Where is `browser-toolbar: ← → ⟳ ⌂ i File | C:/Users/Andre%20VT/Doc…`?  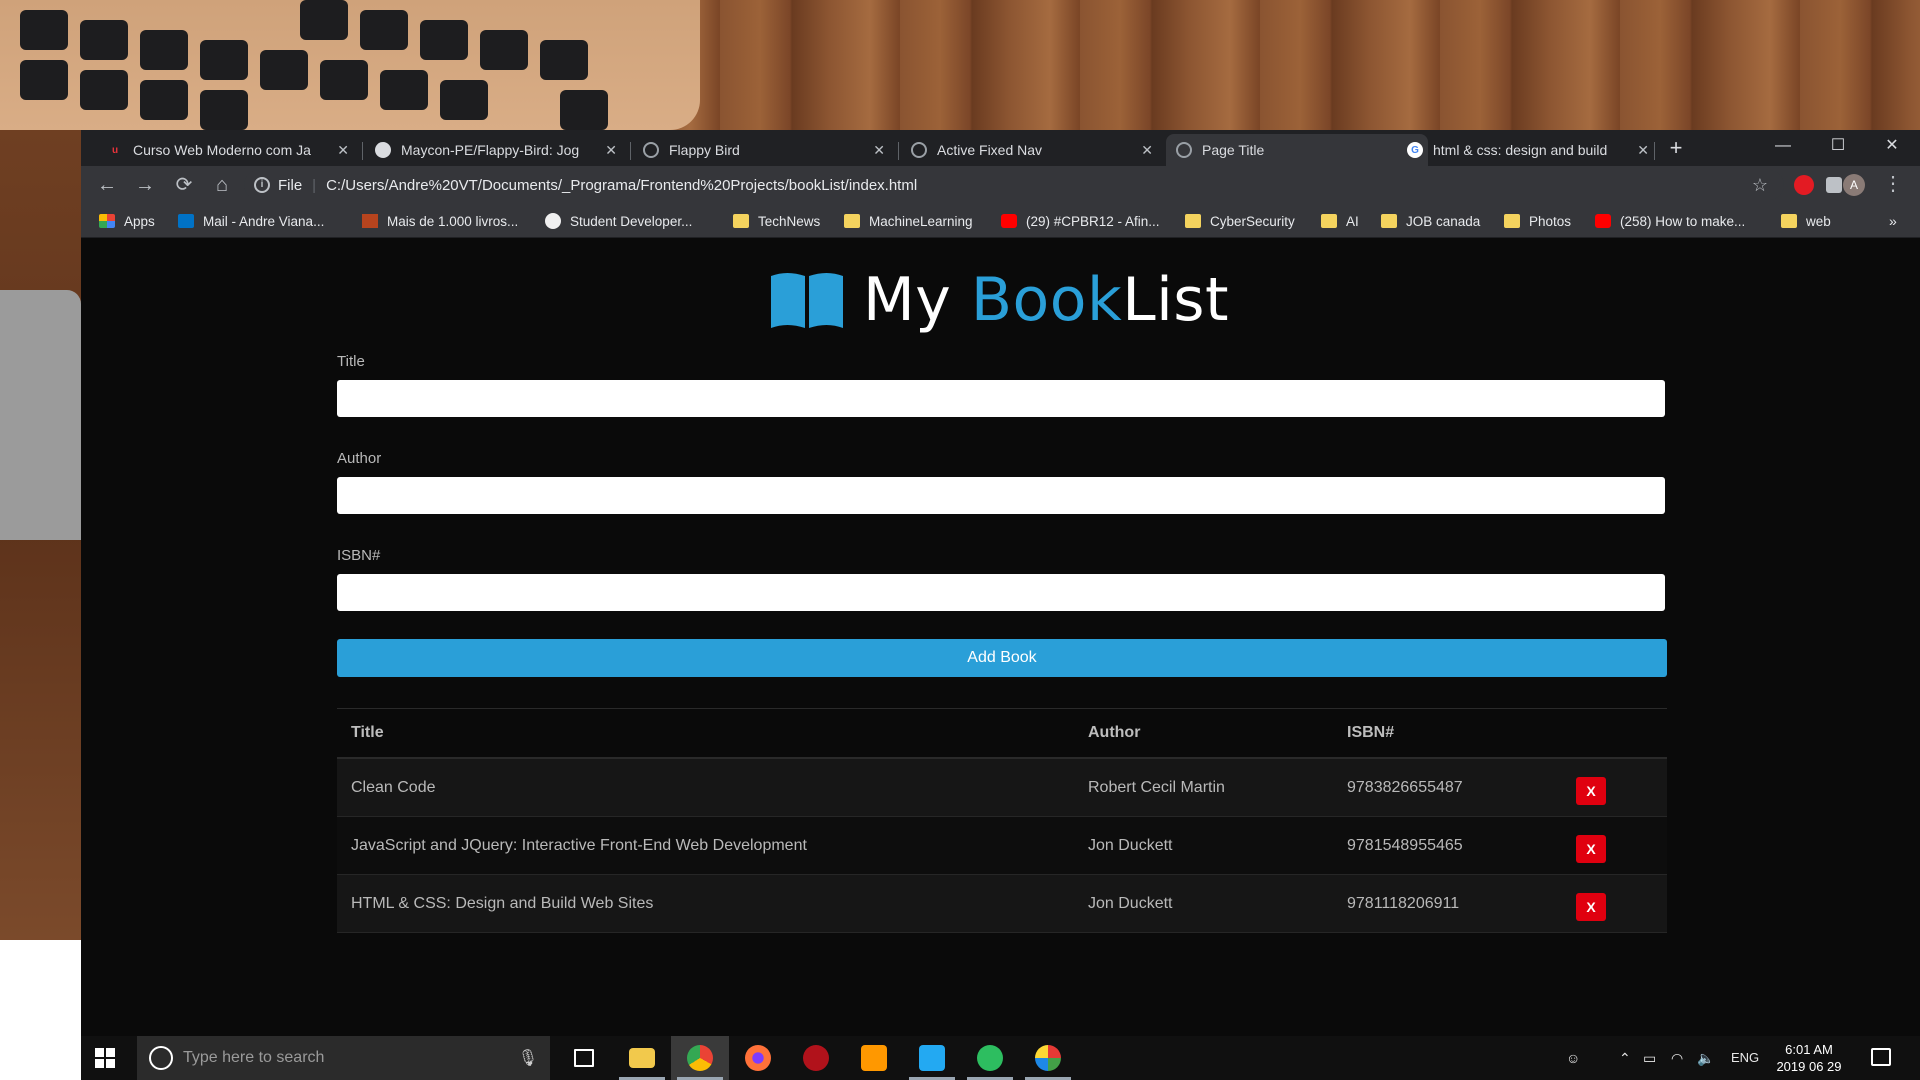
browser-toolbar: ← → ⟳ ⌂ i File | C:/Users/Andre%20VT/Doc… is located at coordinates (1000, 185).